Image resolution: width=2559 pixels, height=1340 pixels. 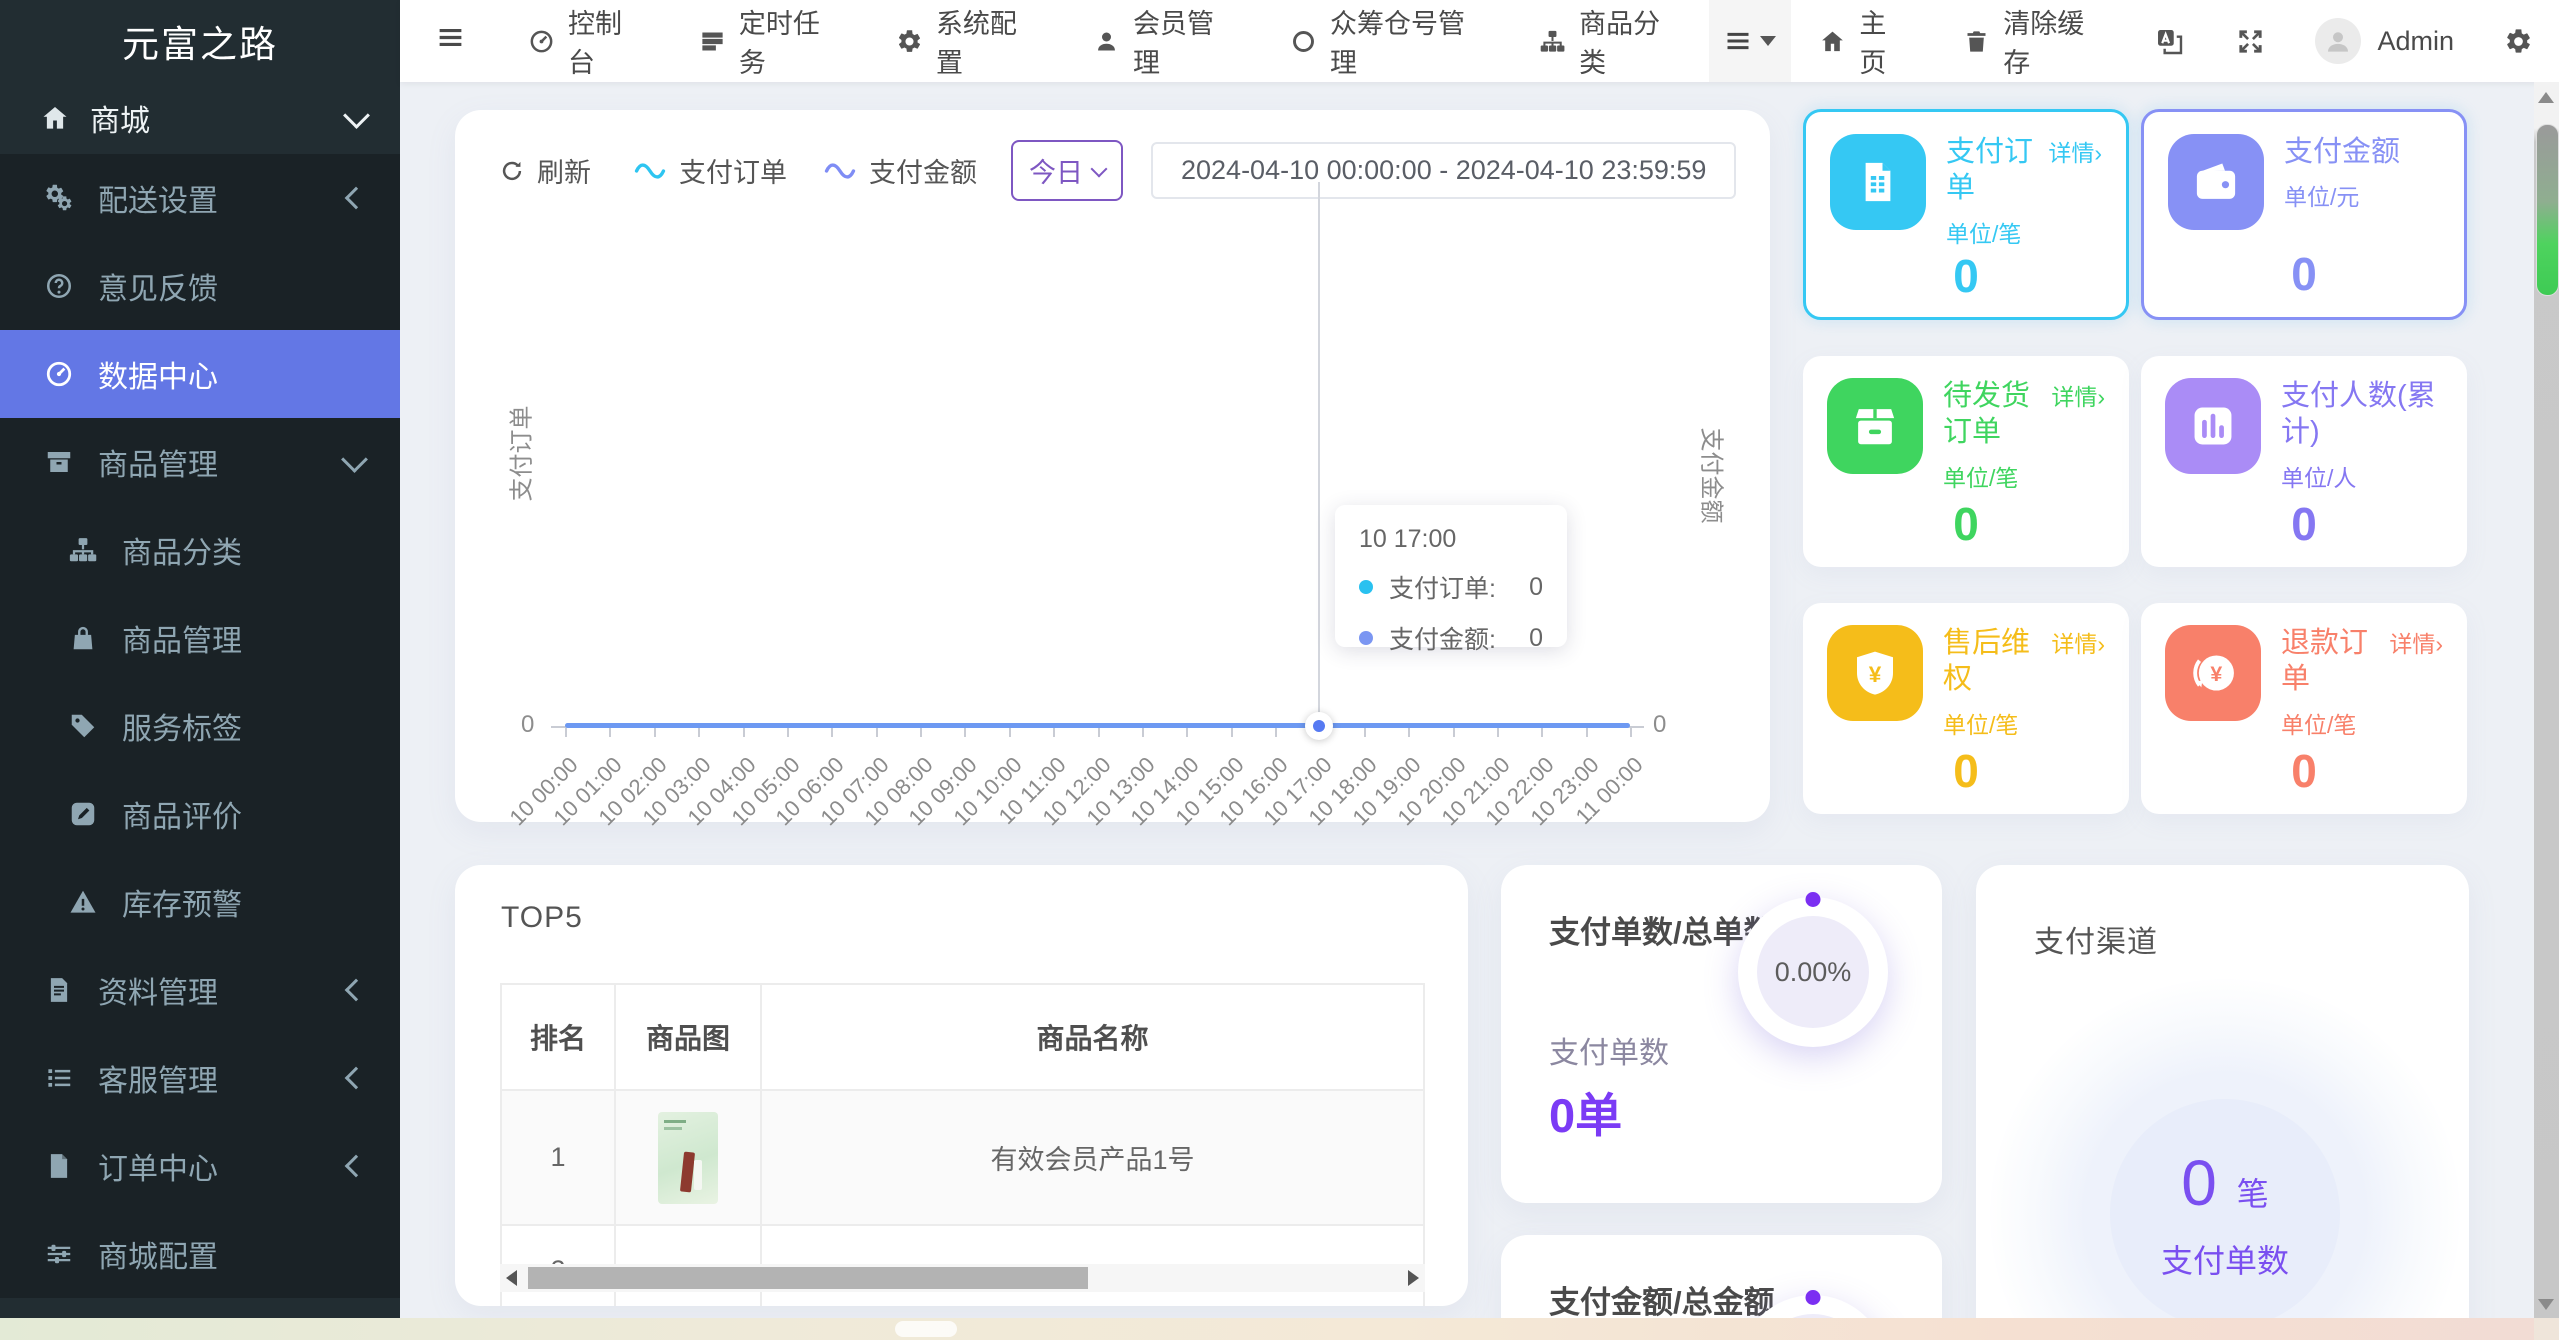 I want to click on tooltip-series-label: 支付订单:, so click(x=1442, y=589).